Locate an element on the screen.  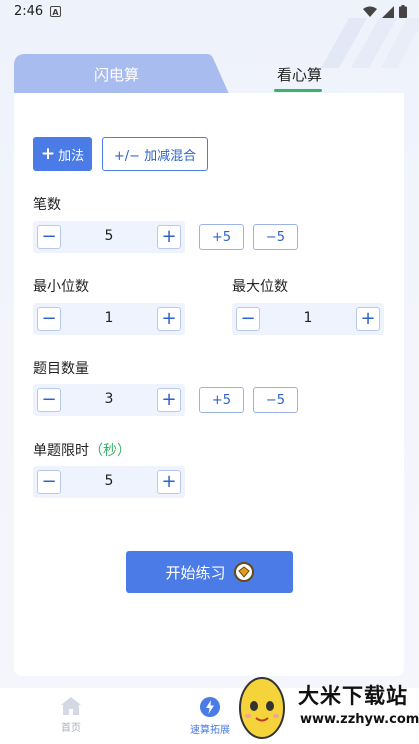
tab-lightning-calc: 闪电算 is located at coordinates (111, 74).